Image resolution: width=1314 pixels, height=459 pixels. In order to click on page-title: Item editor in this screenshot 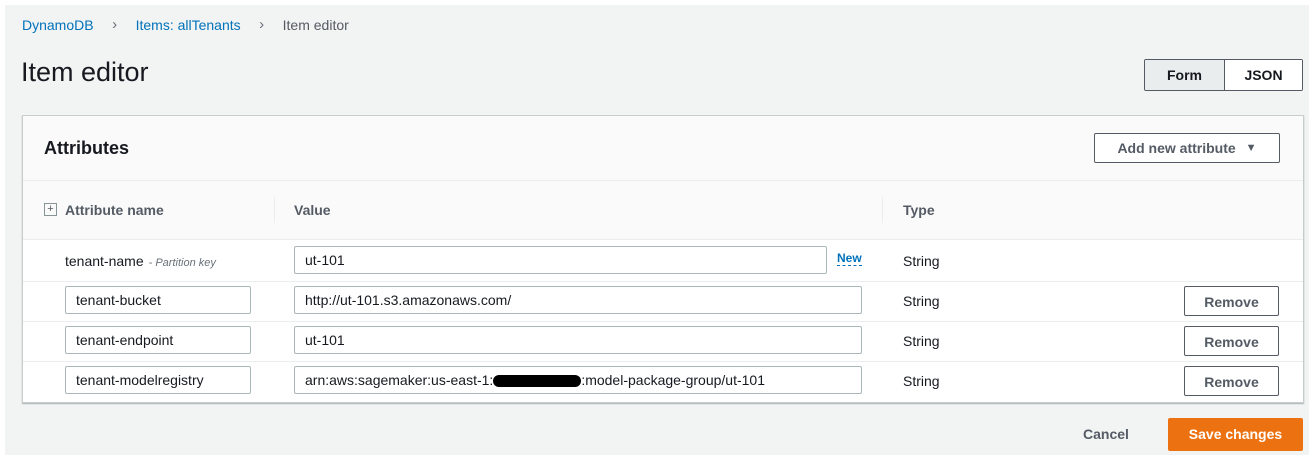, I will do `click(85, 72)`.